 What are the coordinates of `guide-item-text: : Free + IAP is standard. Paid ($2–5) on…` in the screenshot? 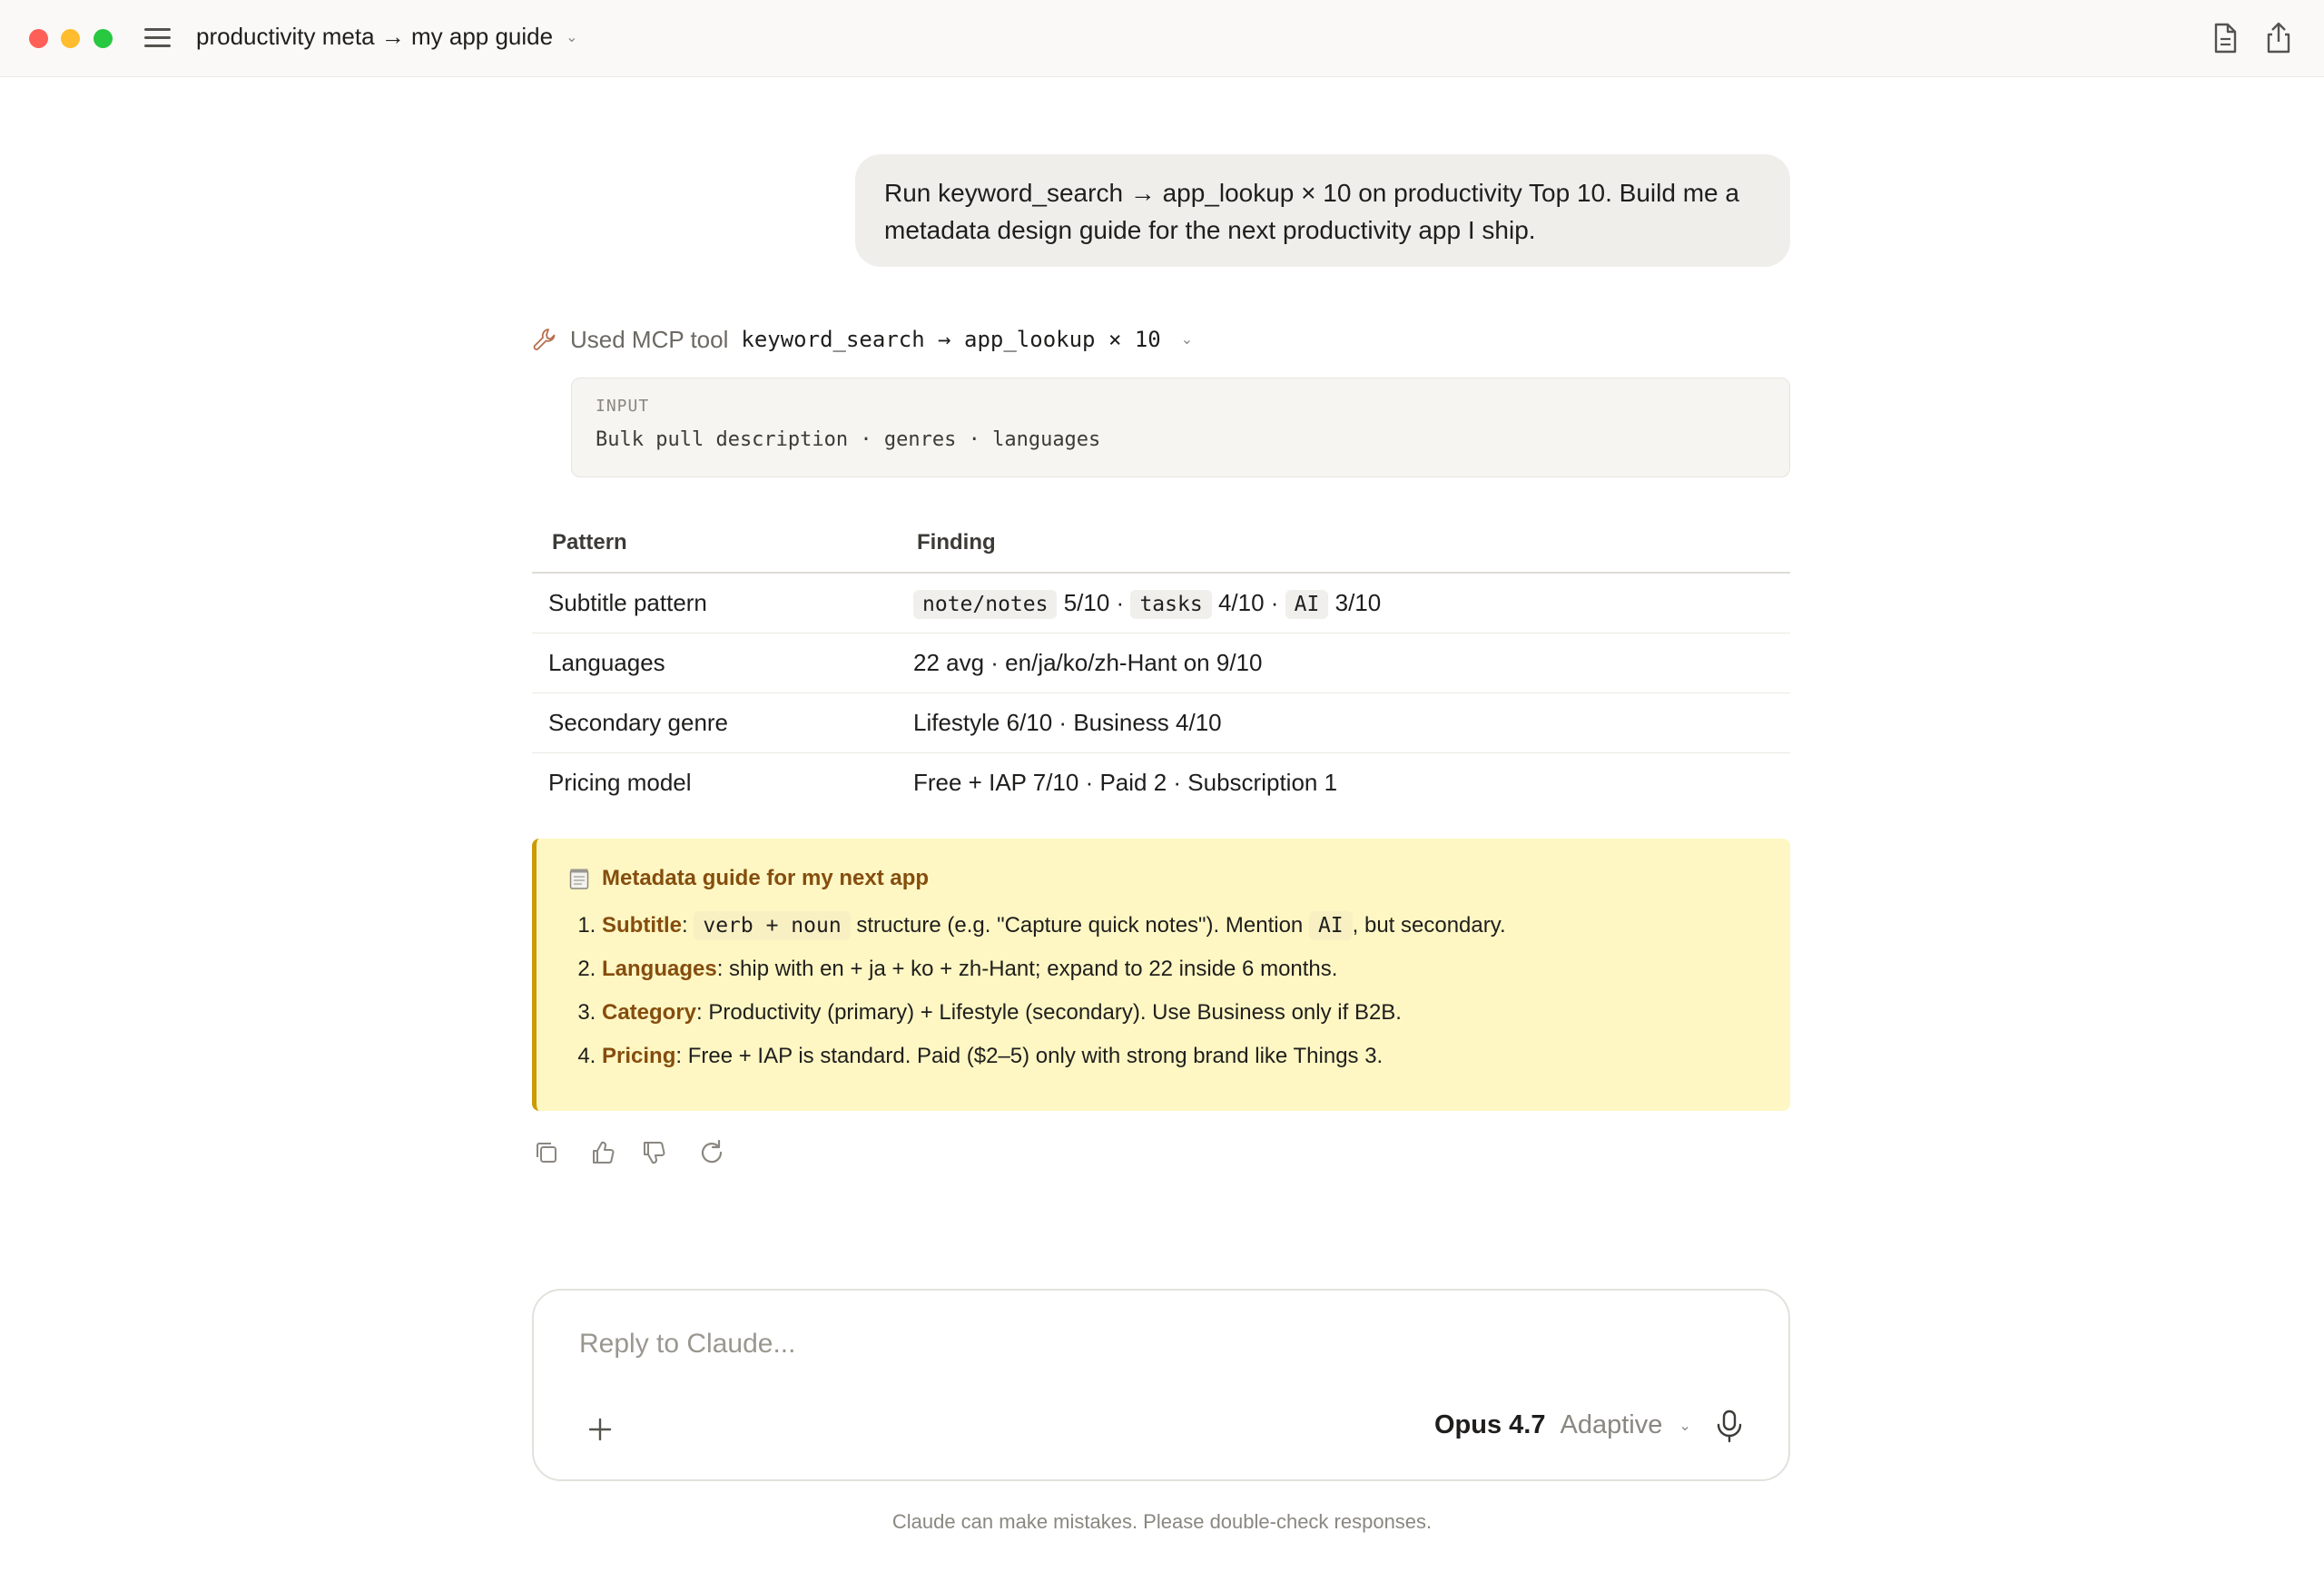 It's located at (1029, 1056).